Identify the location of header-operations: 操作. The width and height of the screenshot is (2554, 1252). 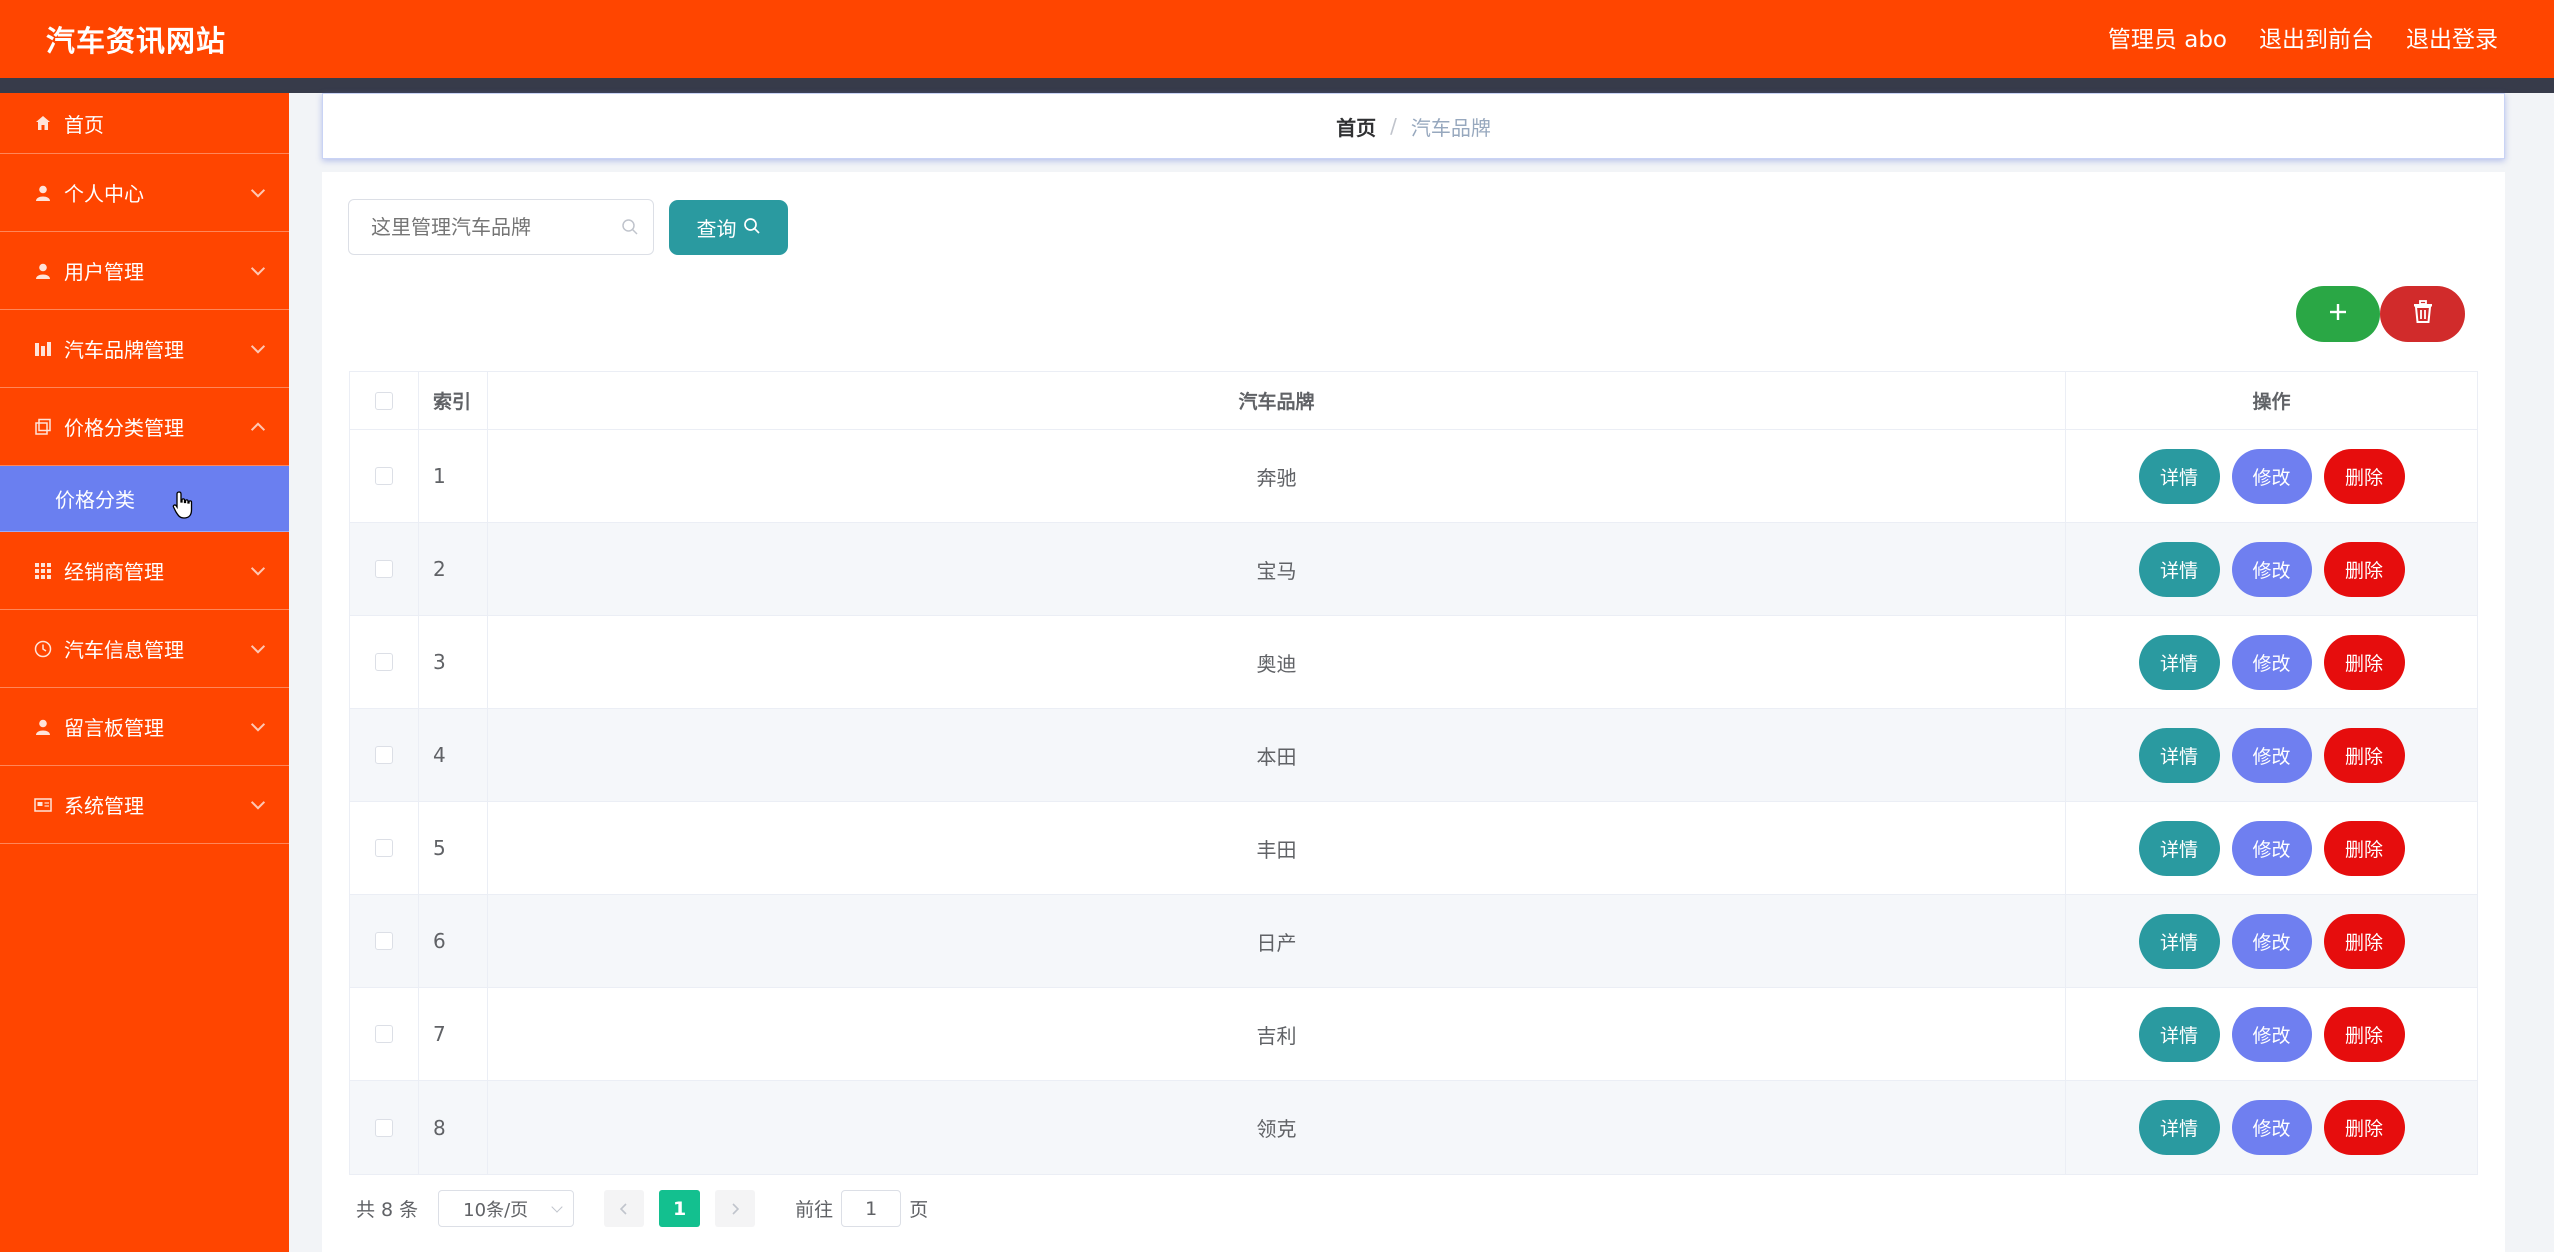
(2271, 402).